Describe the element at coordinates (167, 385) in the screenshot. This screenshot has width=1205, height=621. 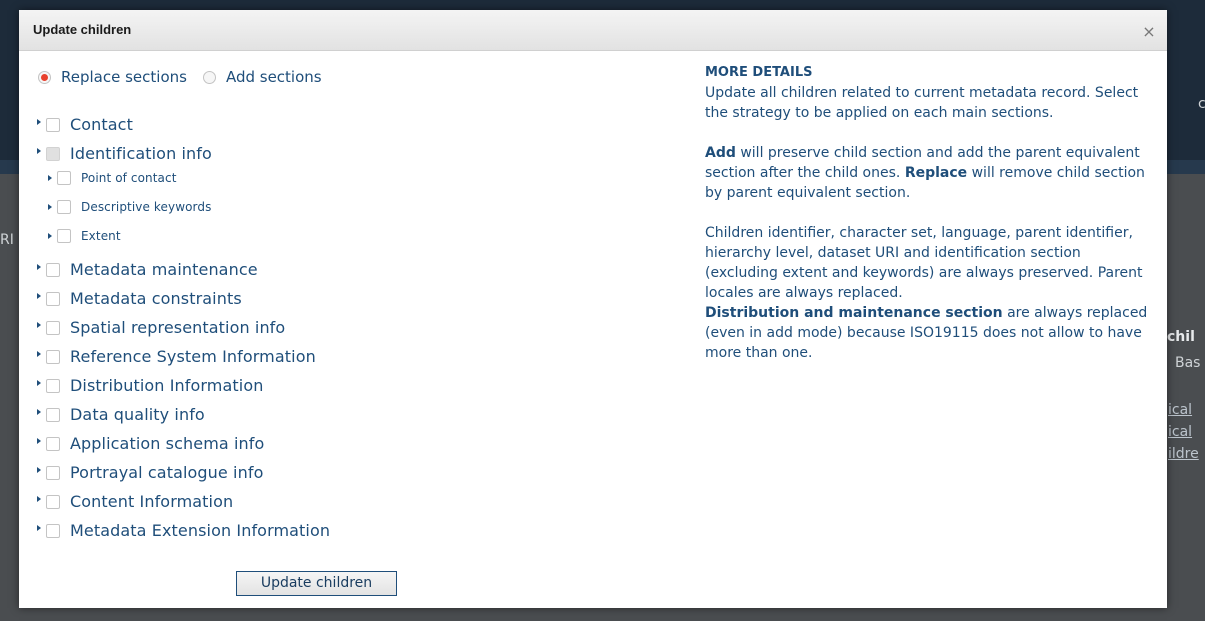
I see `section-label: Distribution Information` at that location.